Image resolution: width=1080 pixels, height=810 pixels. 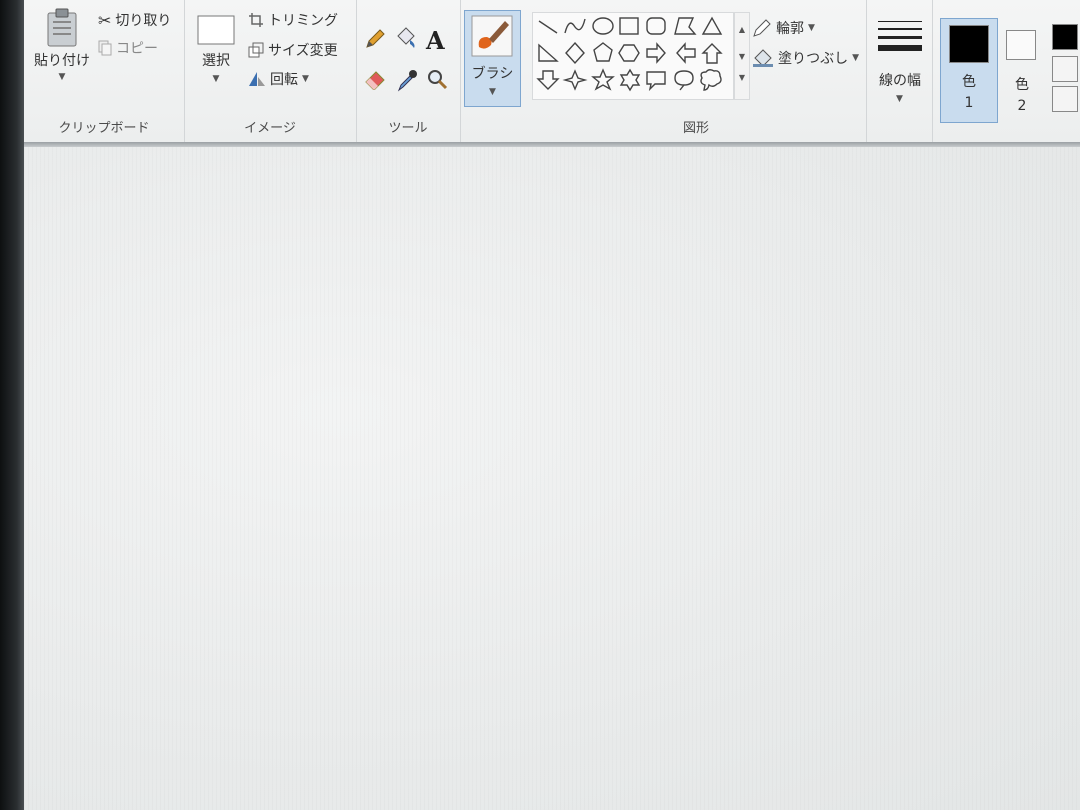 What do you see at coordinates (216, 30) in the screenshot?
I see `selection-rectangle-icon` at bounding box center [216, 30].